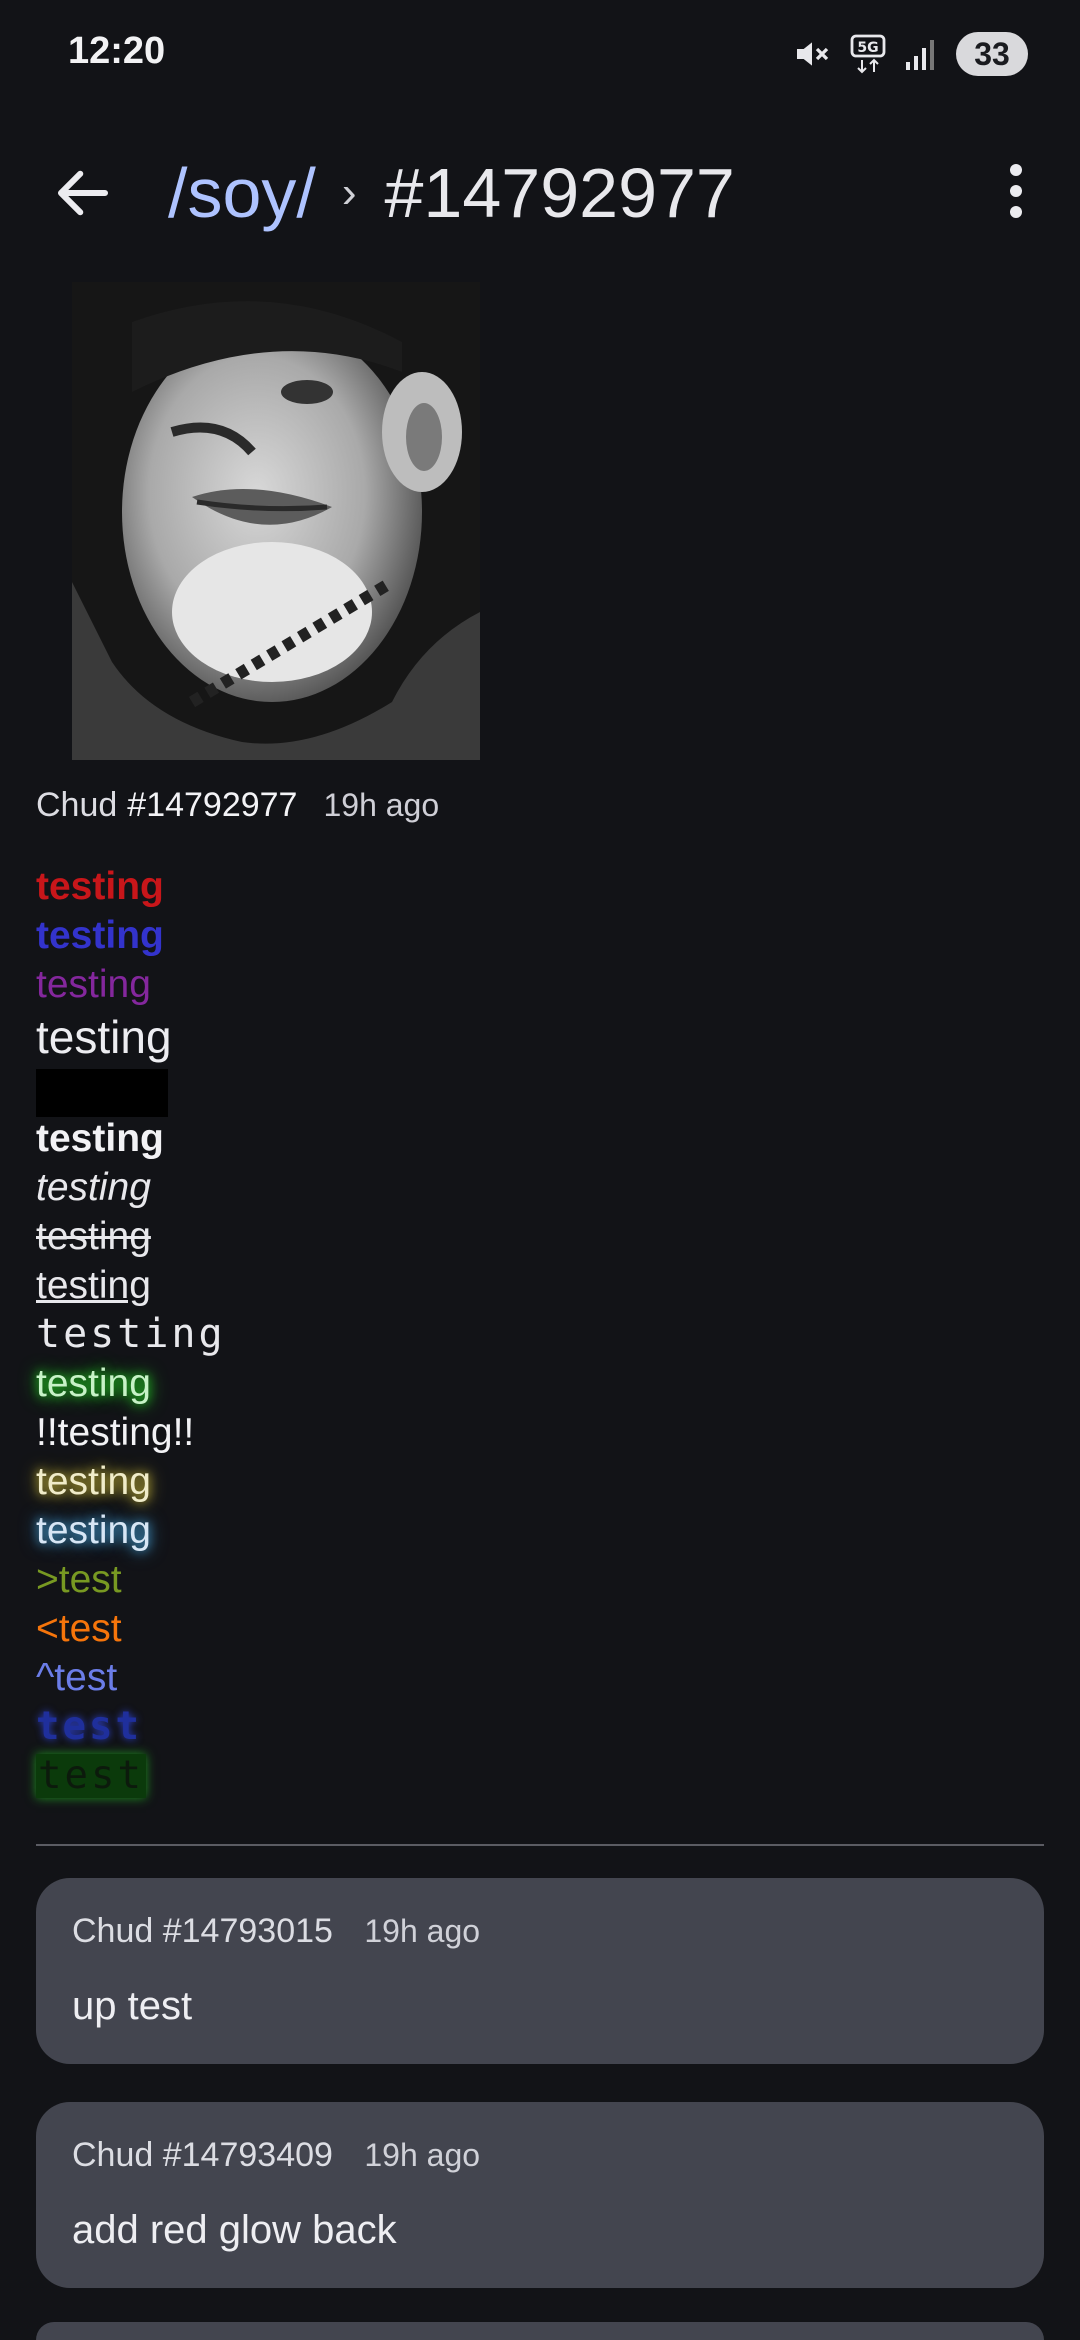 The height and width of the screenshot is (2340, 1080). I want to click on op-image-thumbnail, so click(276, 521).